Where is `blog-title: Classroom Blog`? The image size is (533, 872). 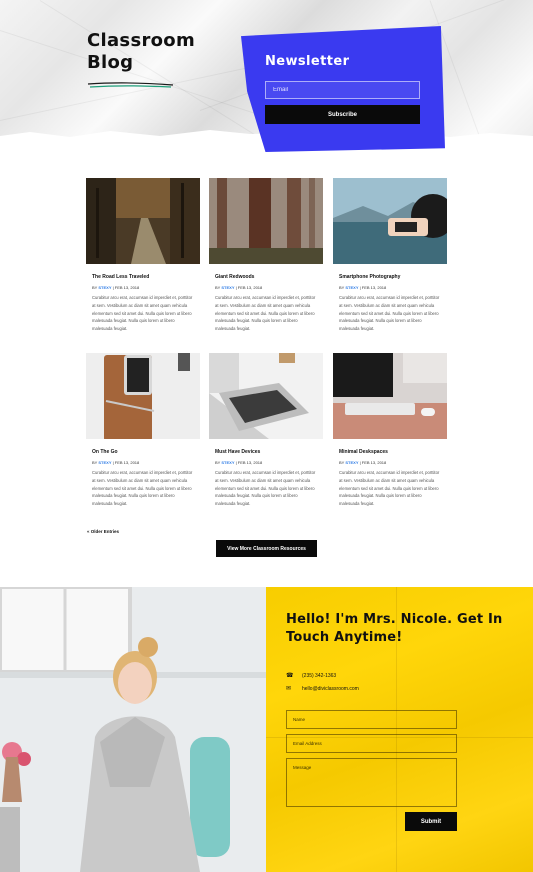
blog-title: Classroom Blog is located at coordinates (141, 51).